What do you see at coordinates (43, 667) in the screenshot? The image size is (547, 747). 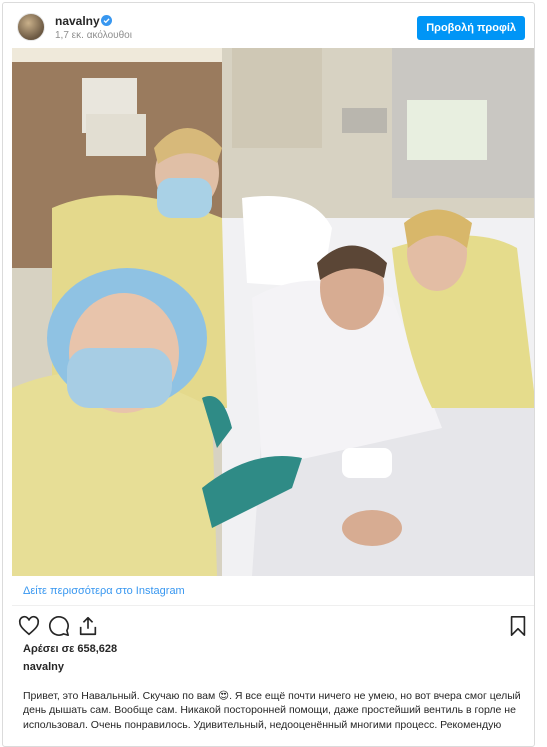 I see `caption-username: navalny` at bounding box center [43, 667].